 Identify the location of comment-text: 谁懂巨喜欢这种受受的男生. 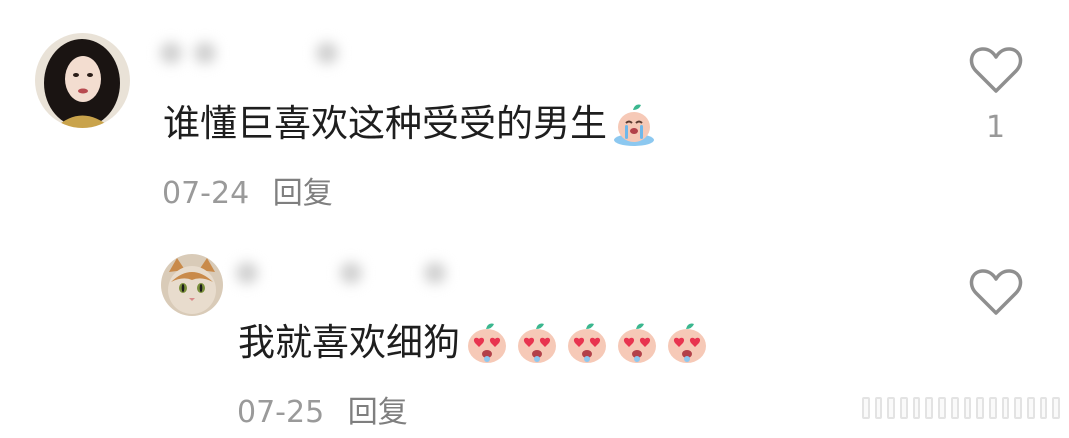
(410, 124).